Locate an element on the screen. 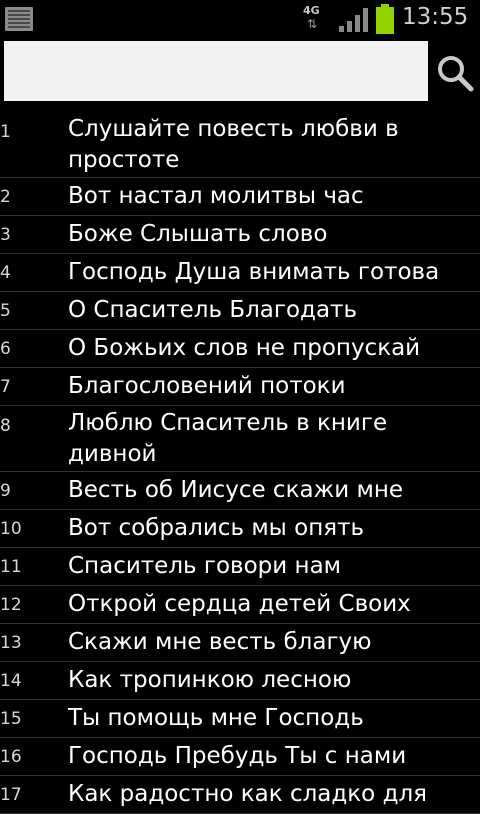  item-number: 16 is located at coordinates (11, 757).